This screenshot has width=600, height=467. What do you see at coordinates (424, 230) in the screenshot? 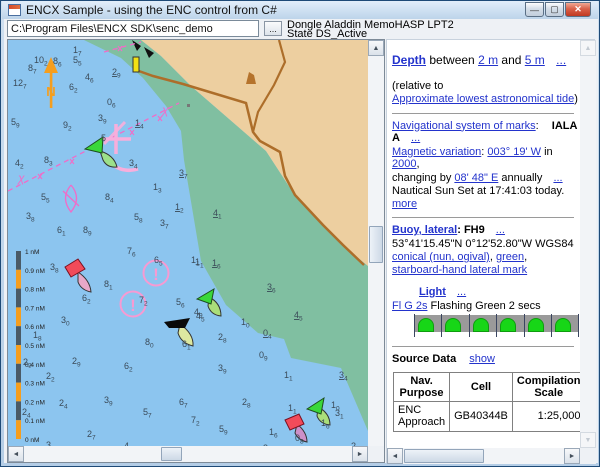
I see `buoy-link: Buoy, lateral` at bounding box center [424, 230].